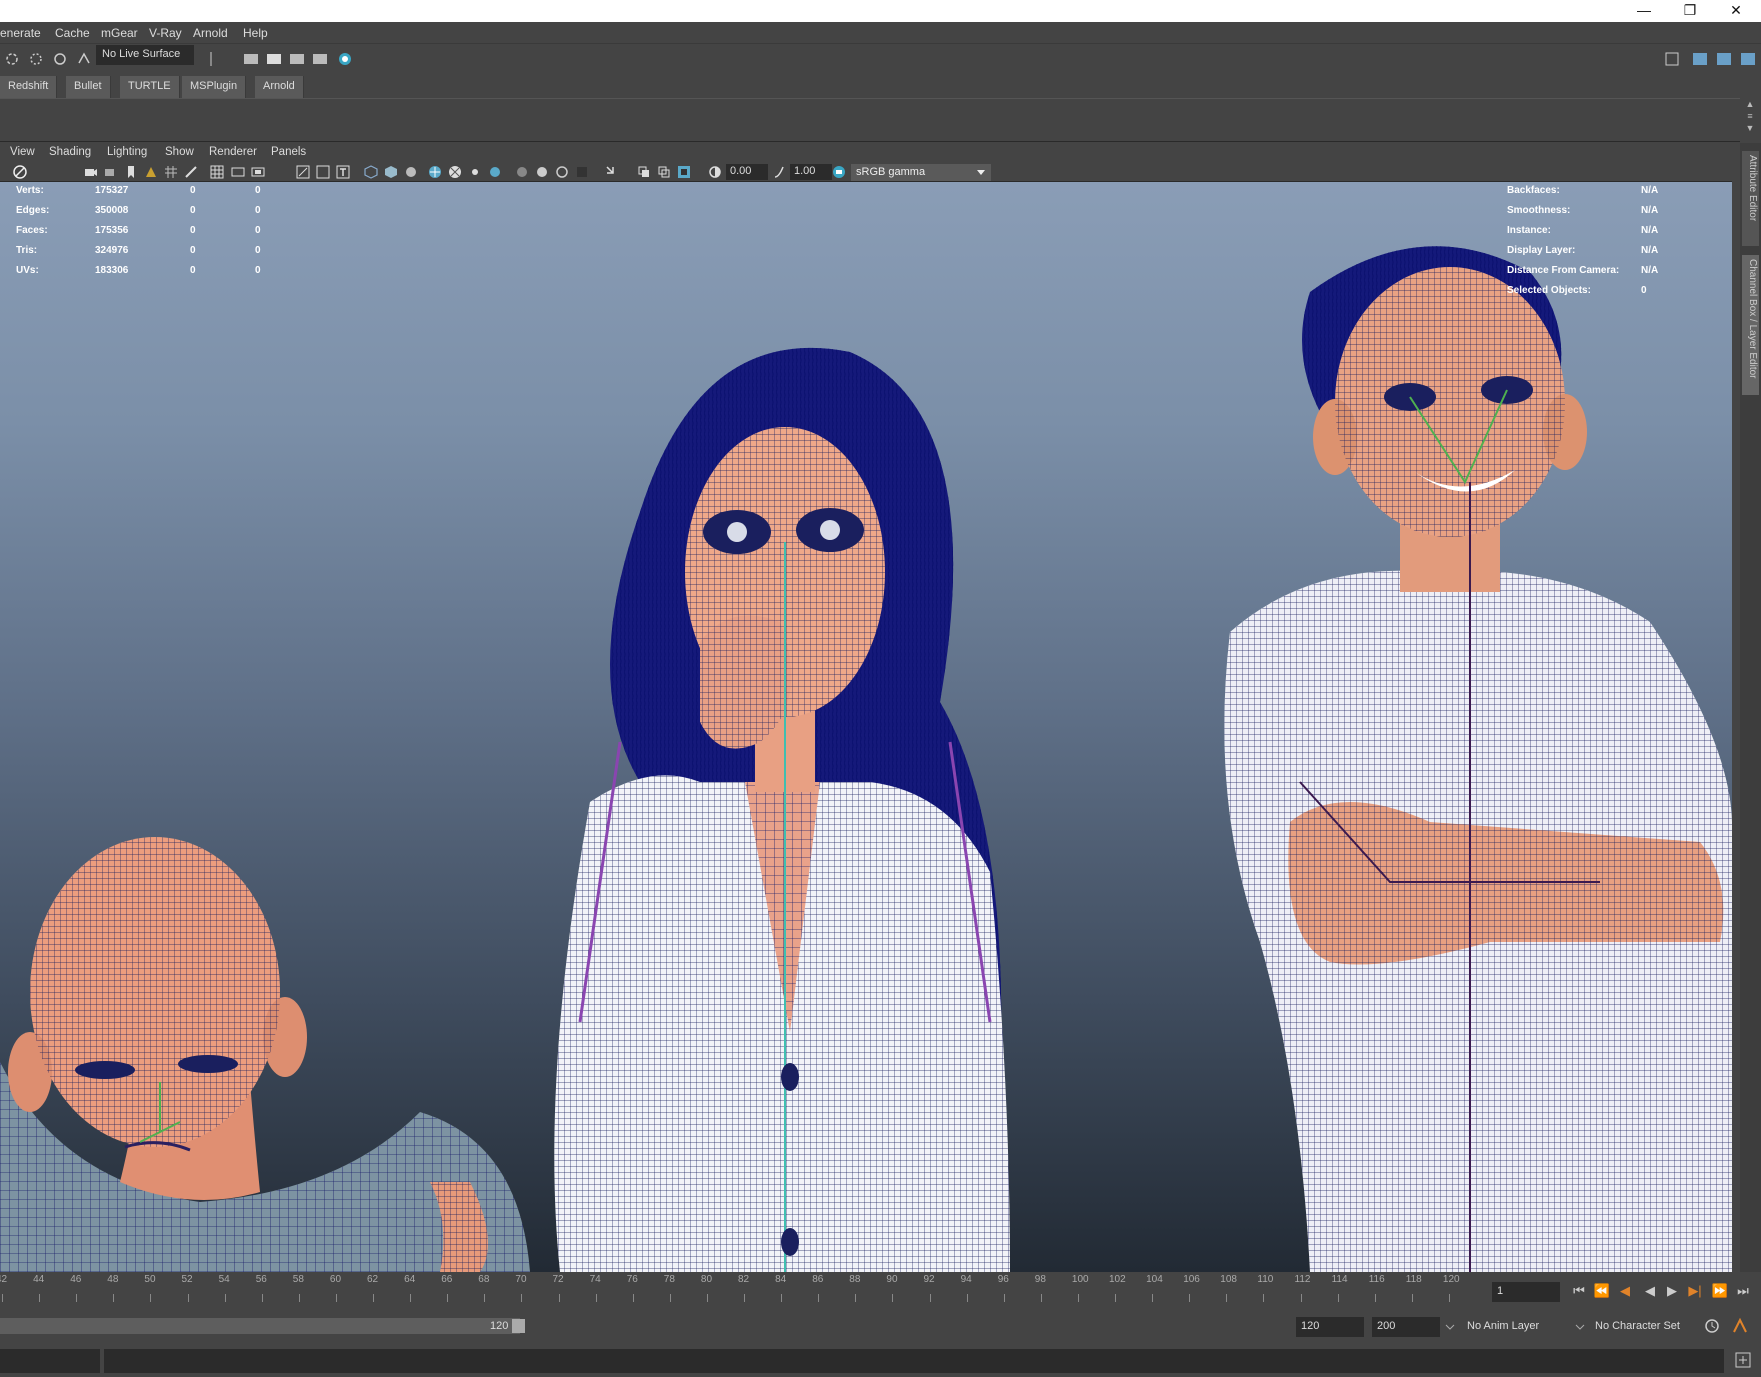 The image size is (1761, 1377). What do you see at coordinates (1750, 325) in the screenshot?
I see `channel-box-tab: Channel Box / Layer Editor` at bounding box center [1750, 325].